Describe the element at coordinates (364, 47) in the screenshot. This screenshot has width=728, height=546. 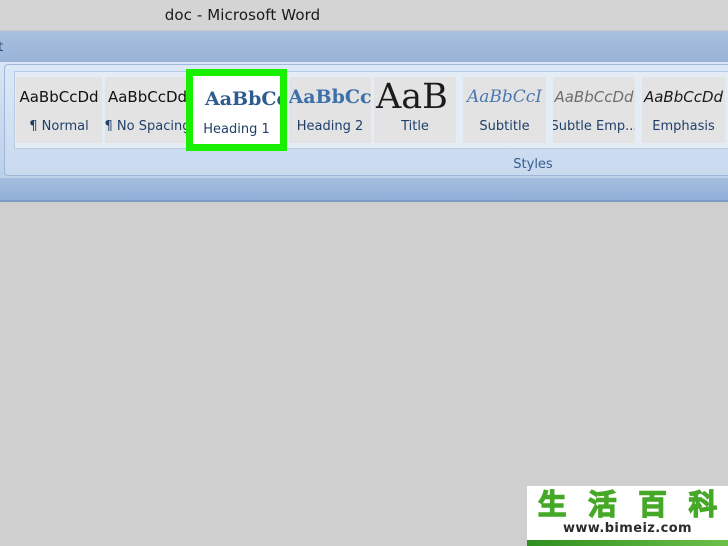
I see `ribbon-tab-row: t` at that location.